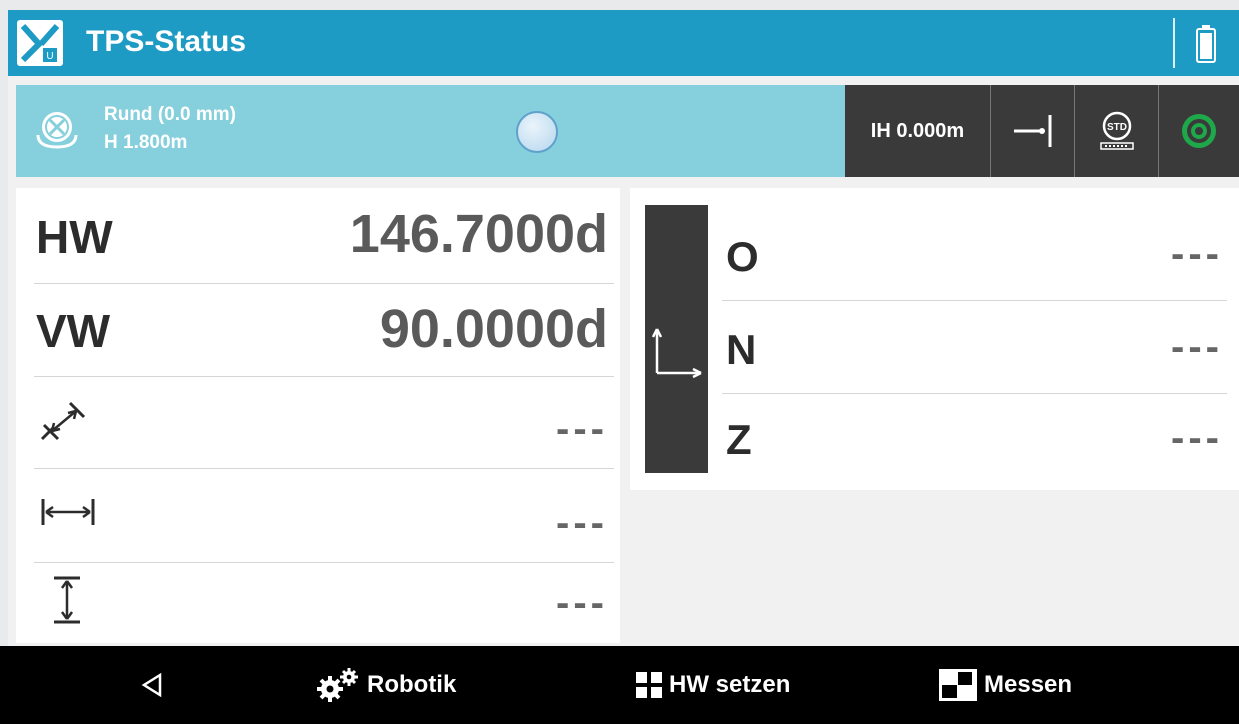 The height and width of the screenshot is (724, 1239). Describe the element at coordinates (1197, 438) in the screenshot. I see `elevation-value: ---` at that location.